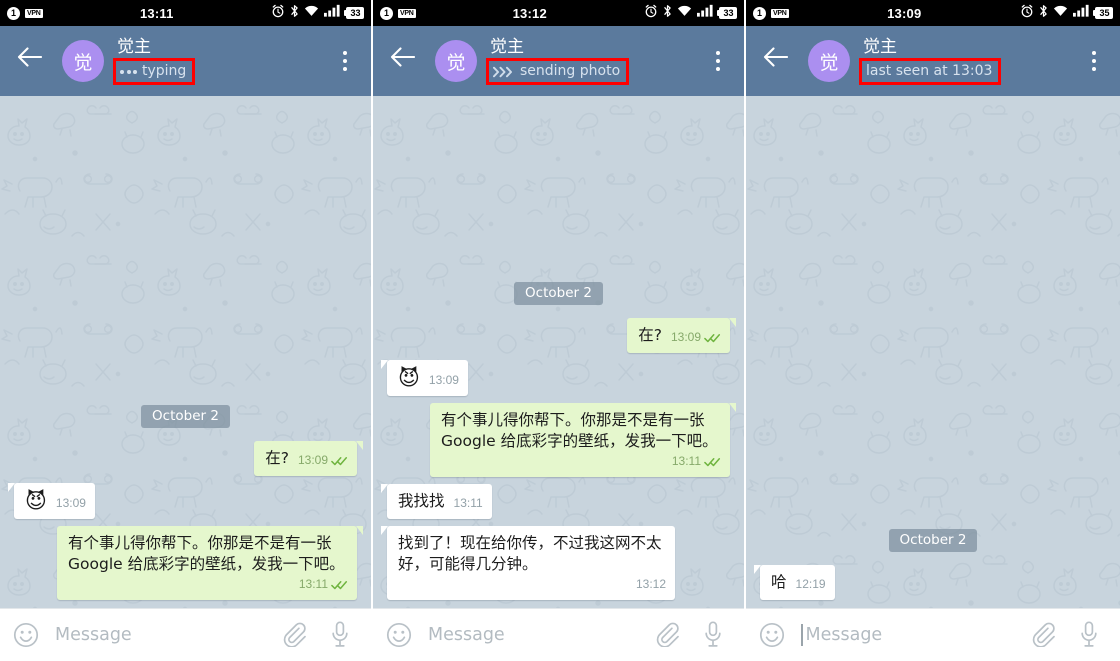  What do you see at coordinates (933, 13) in the screenshot?
I see `status-bar: 1 VPN 13:09 35` at bounding box center [933, 13].